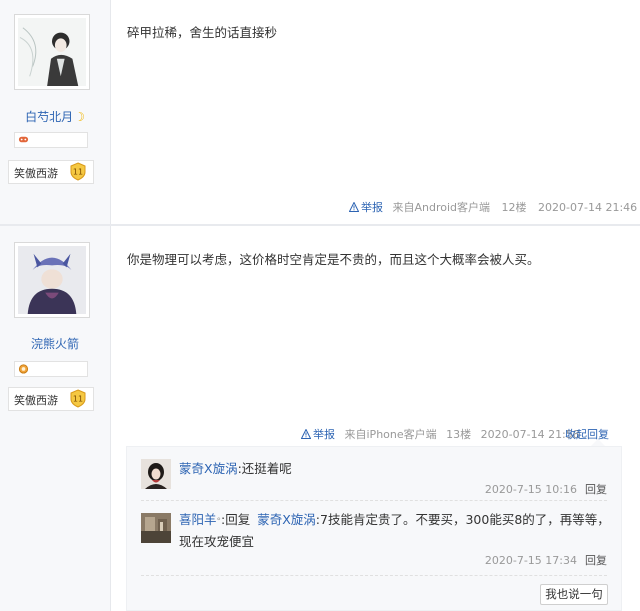 This screenshot has width=640, height=611. What do you see at coordinates (208, 468) in the screenshot?
I see `reply-username: 蒙奇X旋涡` at bounding box center [208, 468].